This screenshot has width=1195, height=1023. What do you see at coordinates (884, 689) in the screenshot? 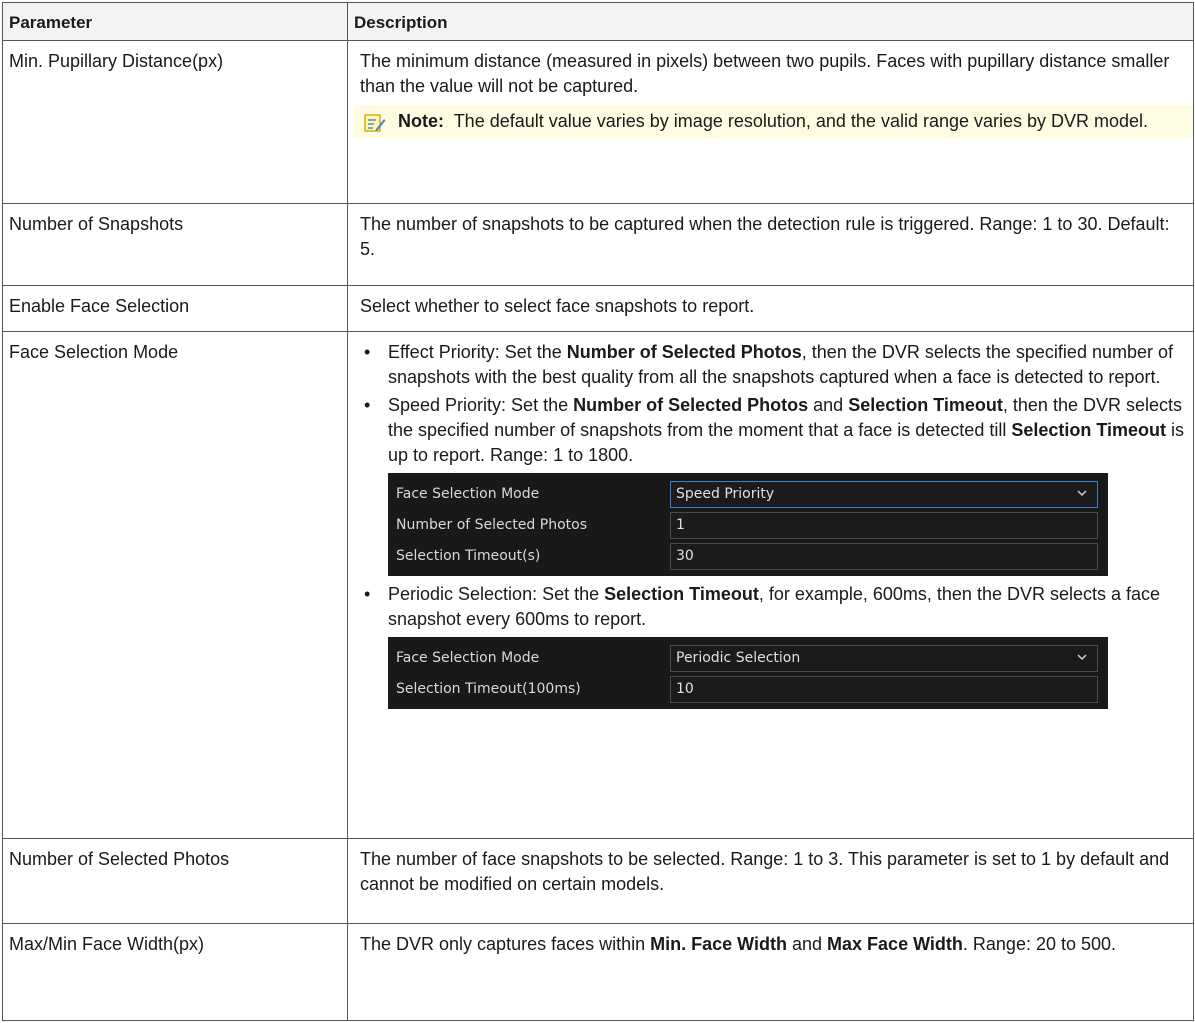
I see `selection-timeout-input: 10` at bounding box center [884, 689].